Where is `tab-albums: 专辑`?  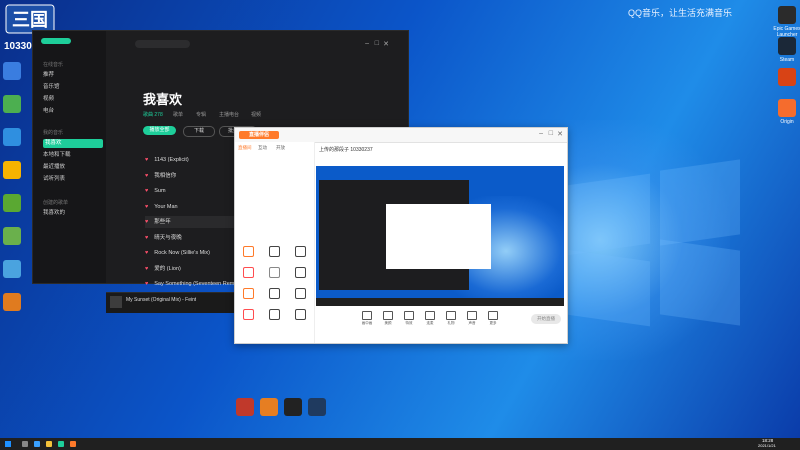
tab-albums: 专辑 is located at coordinates (201, 114).